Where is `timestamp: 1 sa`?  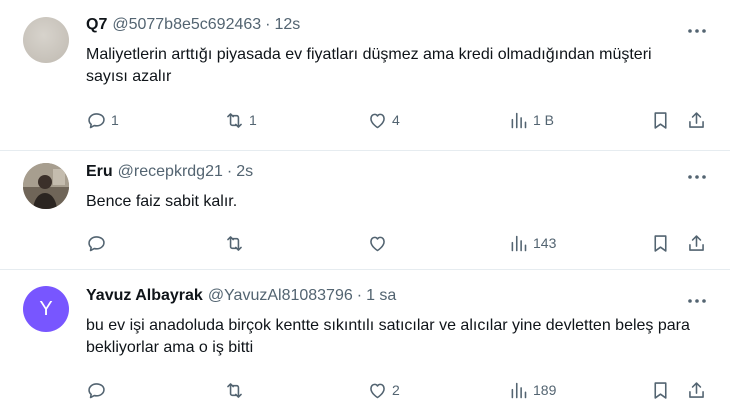
timestamp: 1 sa is located at coordinates (381, 296).